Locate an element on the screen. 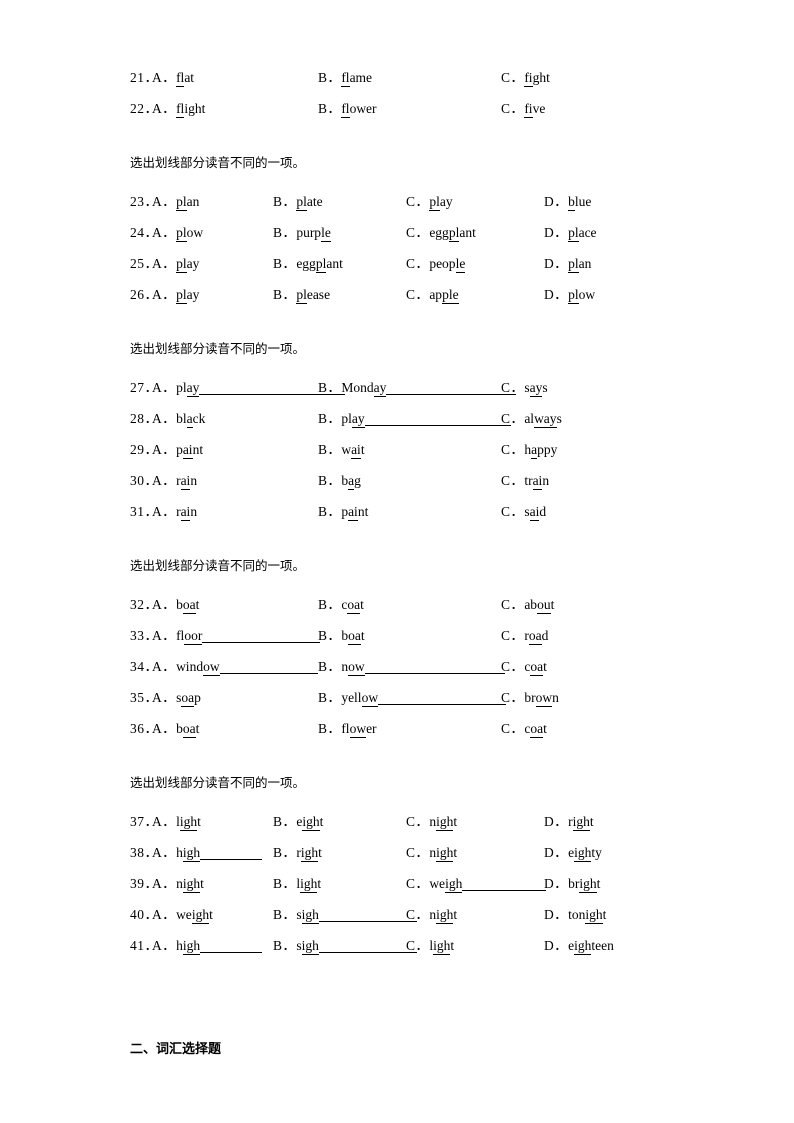  option-choice: C．says is located at coordinates (524, 387).